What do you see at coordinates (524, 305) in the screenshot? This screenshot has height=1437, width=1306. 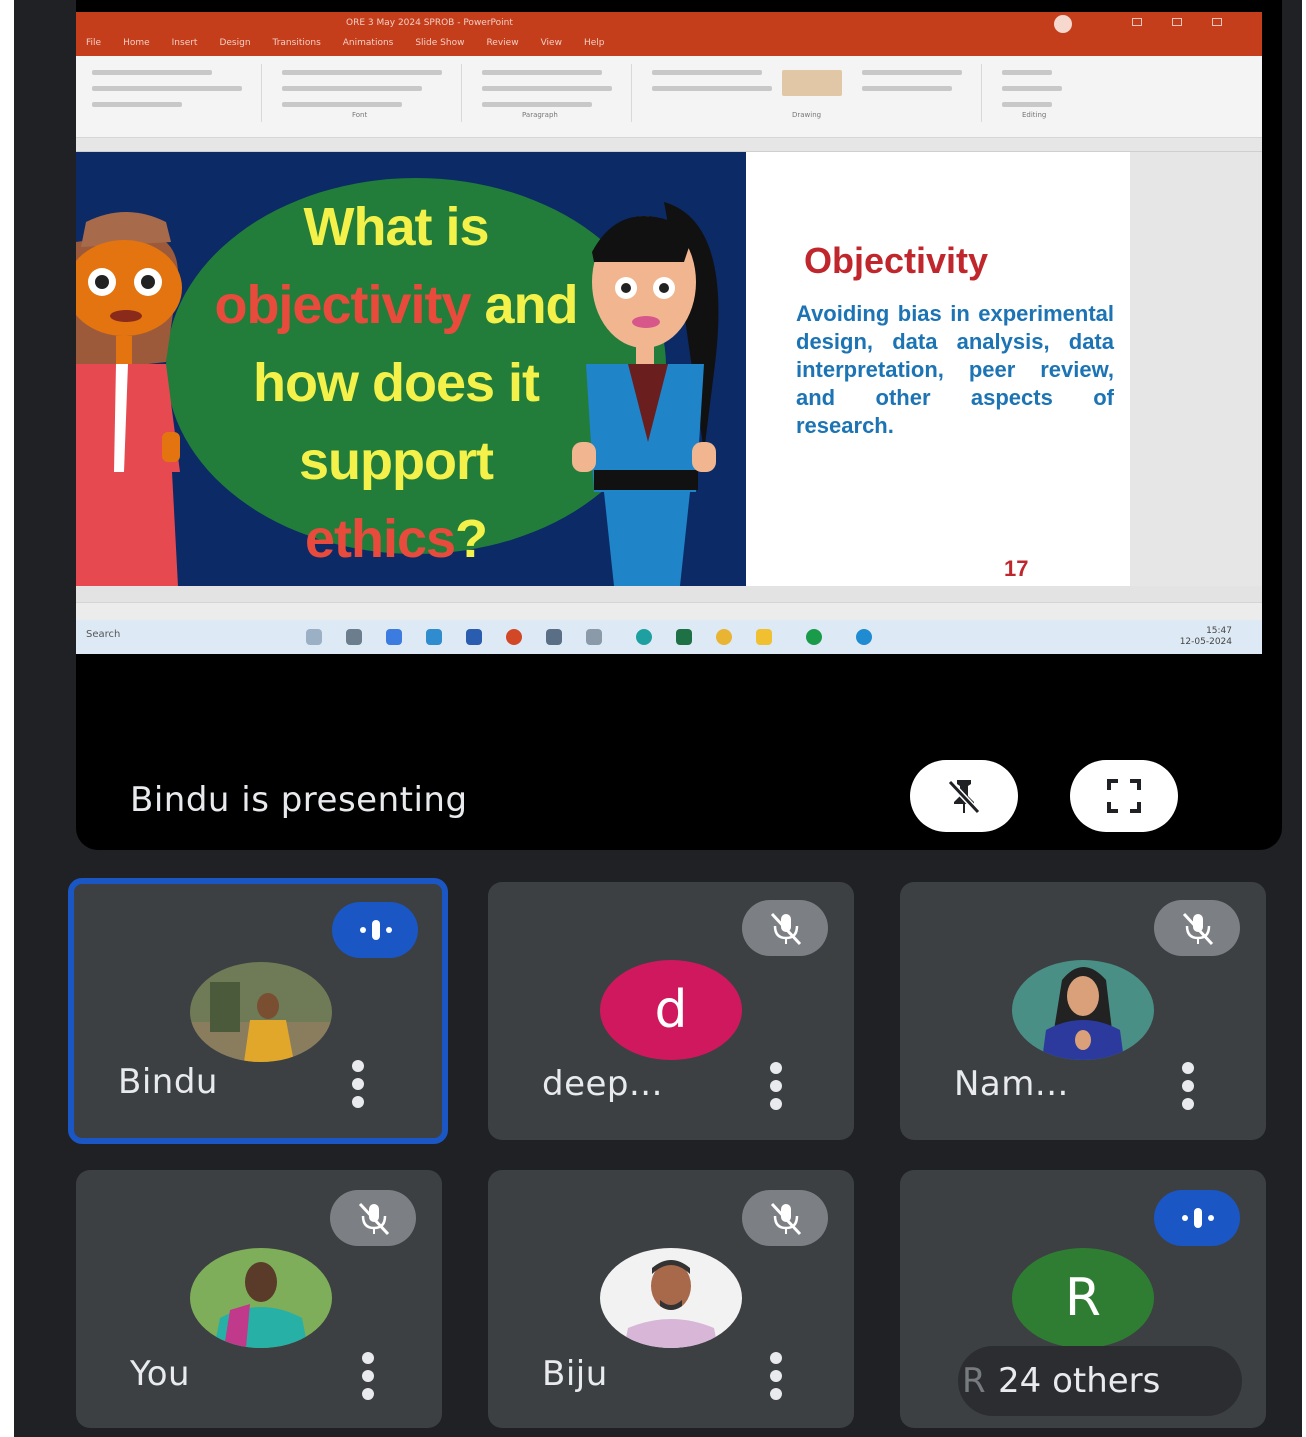 I see `question-word: and` at bounding box center [524, 305].